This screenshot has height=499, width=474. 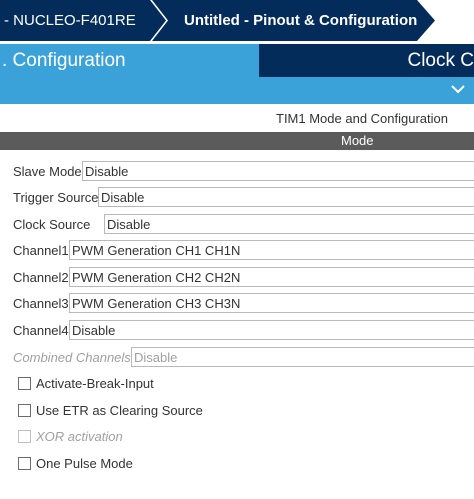 What do you see at coordinates (41, 277) in the screenshot?
I see `channel2-label: Channel2` at bounding box center [41, 277].